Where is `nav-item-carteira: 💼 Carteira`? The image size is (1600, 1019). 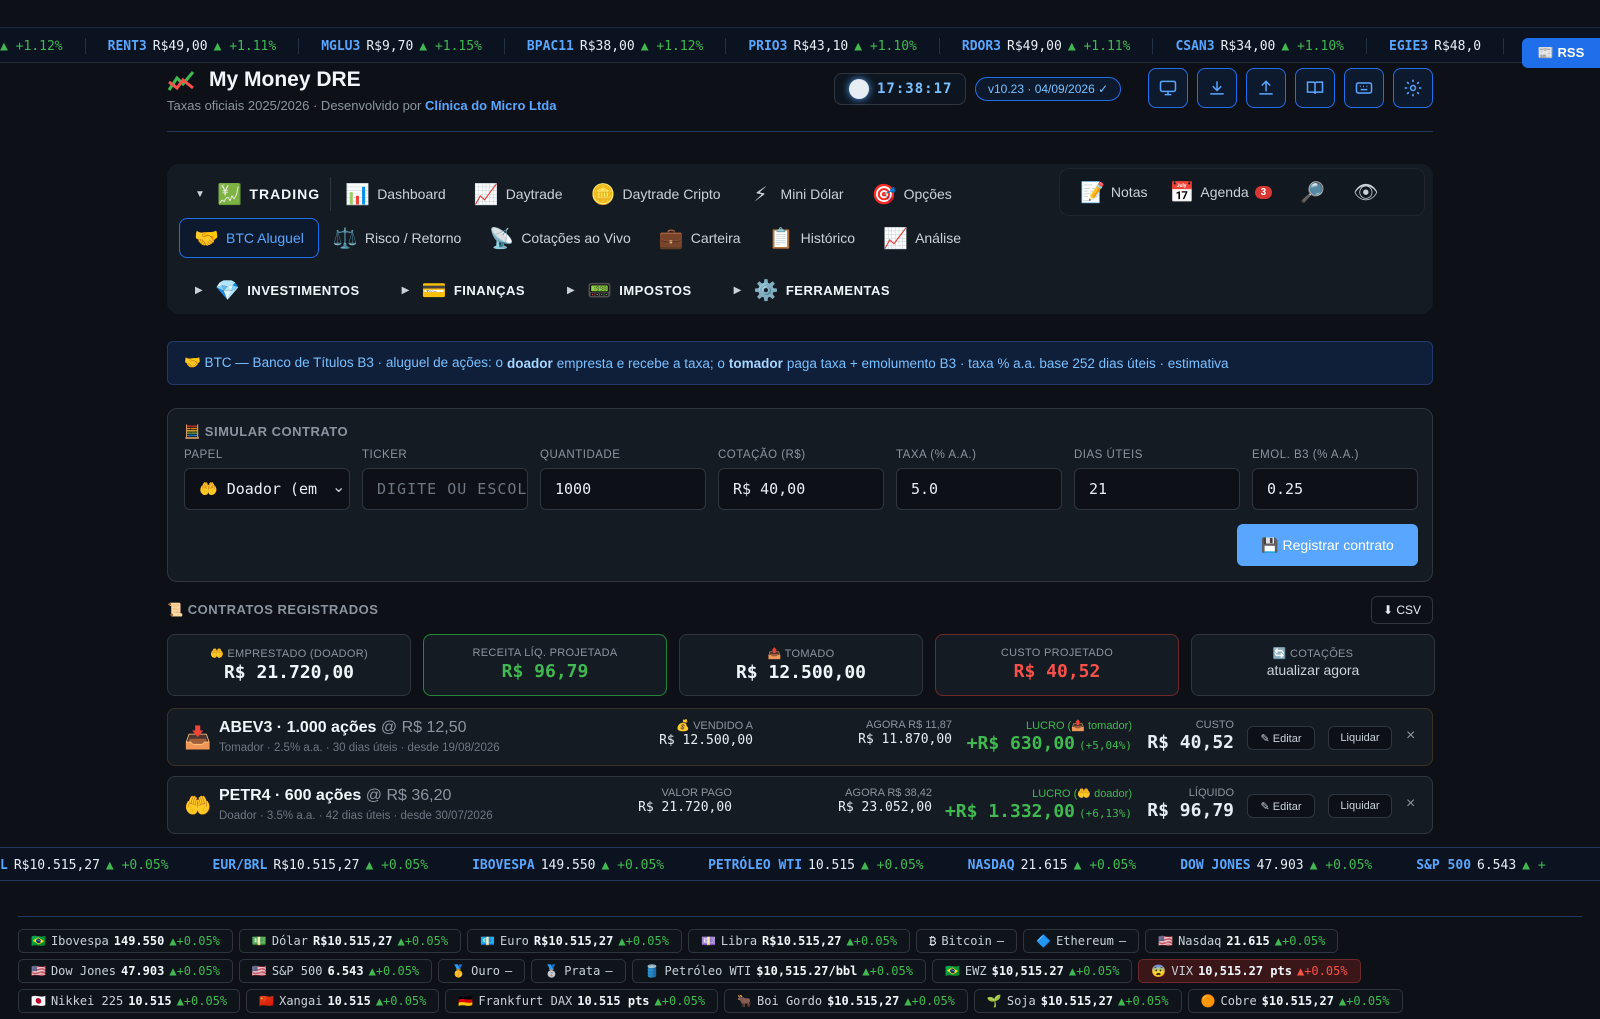
nav-item-carteira: 💼 Carteira is located at coordinates (700, 238).